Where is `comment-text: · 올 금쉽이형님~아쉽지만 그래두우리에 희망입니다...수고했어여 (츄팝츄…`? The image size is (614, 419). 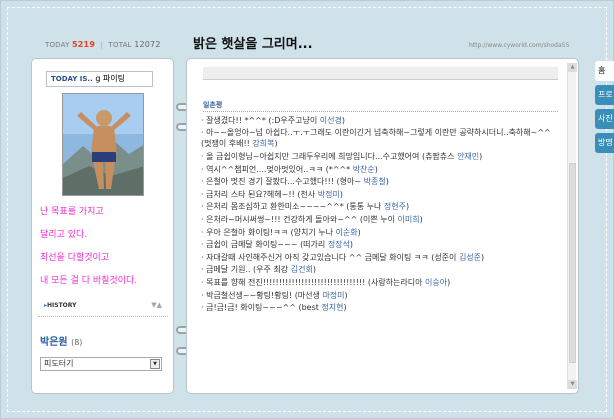 comment-text: · 올 금쉽이형님~아쉽지만 그래두우리에 희망입니다...수고했어여 (츄팝츄… is located at coordinates (329, 156).